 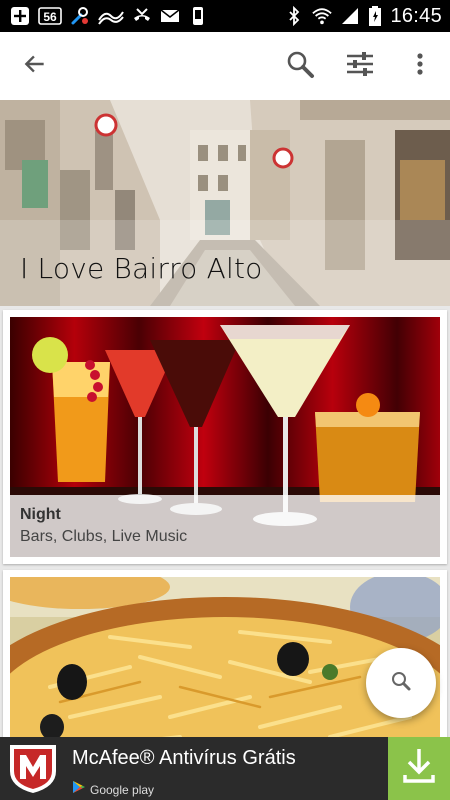 What do you see at coordinates (80, 16) in the screenshot?
I see `wrench-icon` at bounding box center [80, 16].